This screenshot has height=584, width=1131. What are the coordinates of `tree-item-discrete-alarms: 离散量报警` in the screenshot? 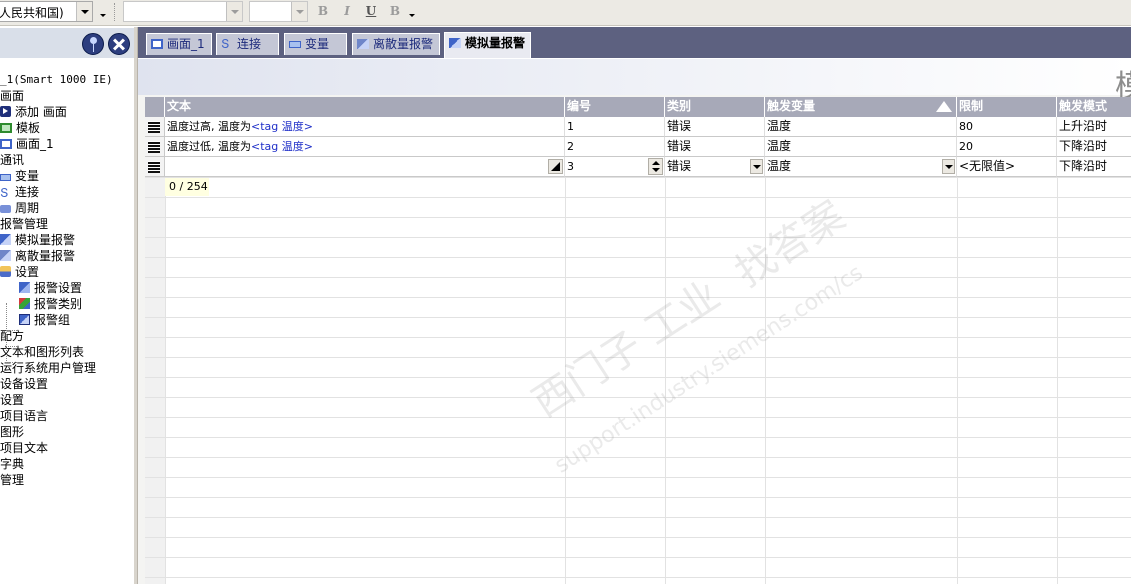 It's located at (67, 256).